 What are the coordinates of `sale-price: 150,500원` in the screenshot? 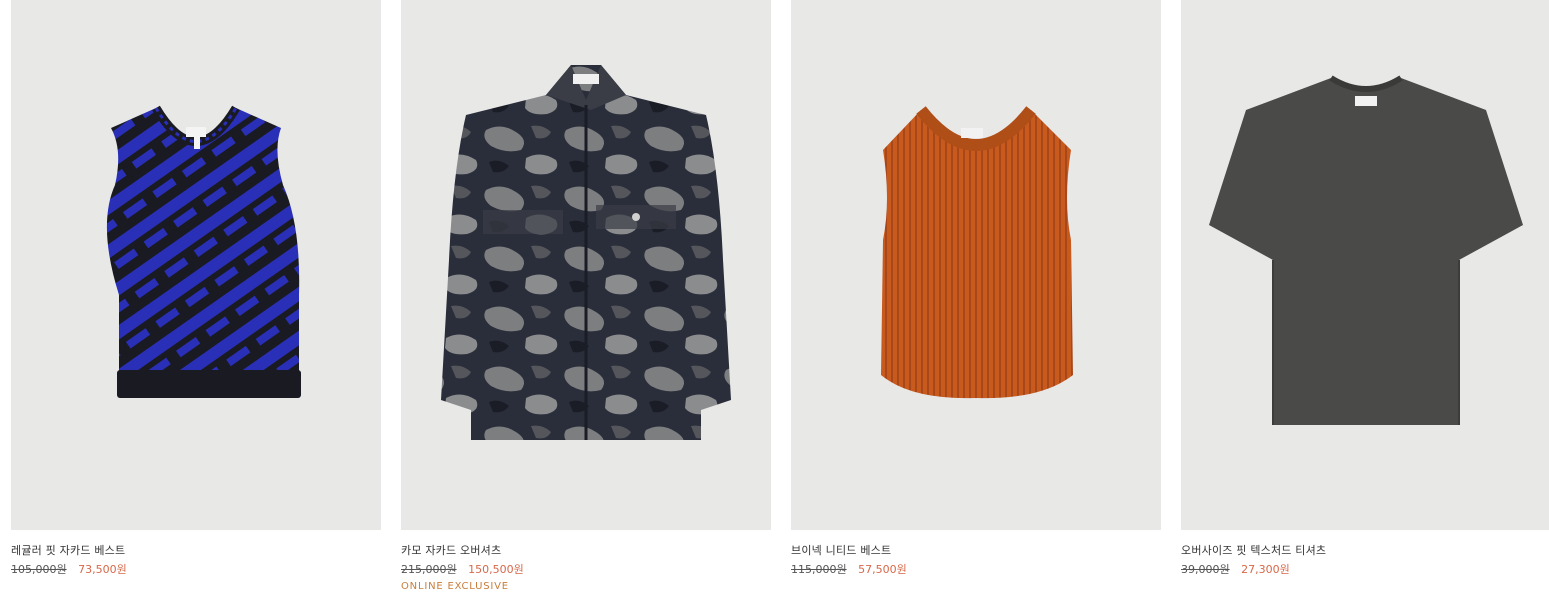 It's located at (496, 569).